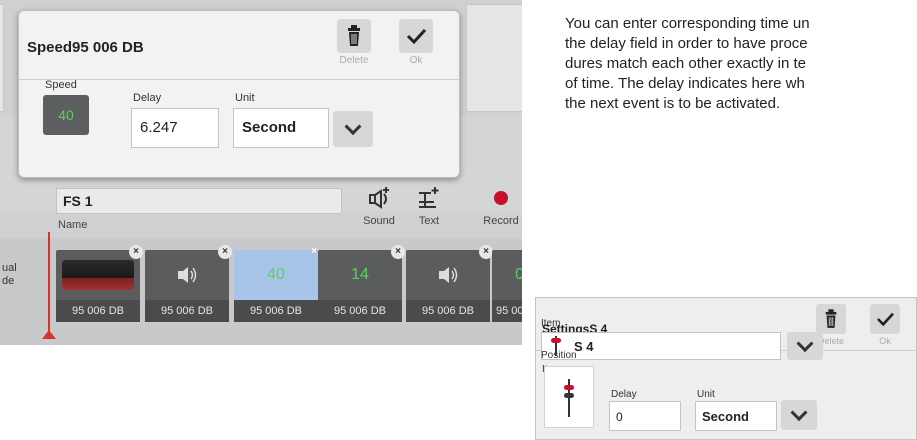  What do you see at coordinates (379, 198) in the screenshot?
I see `sound-add-icon` at bounding box center [379, 198].